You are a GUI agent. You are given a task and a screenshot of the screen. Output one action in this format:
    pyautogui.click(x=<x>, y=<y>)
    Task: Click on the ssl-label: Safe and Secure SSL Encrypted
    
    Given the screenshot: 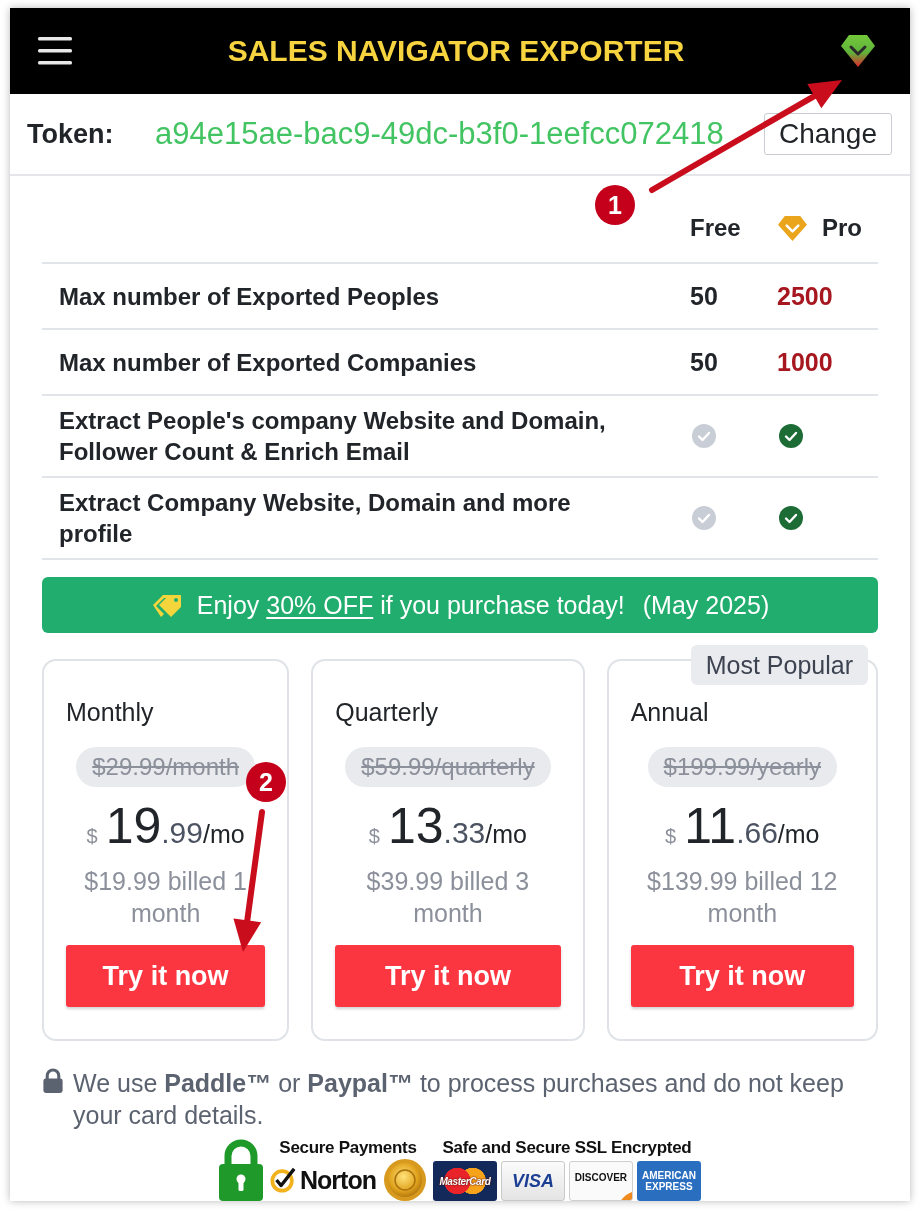 What is the action you would take?
    pyautogui.click(x=567, y=1148)
    